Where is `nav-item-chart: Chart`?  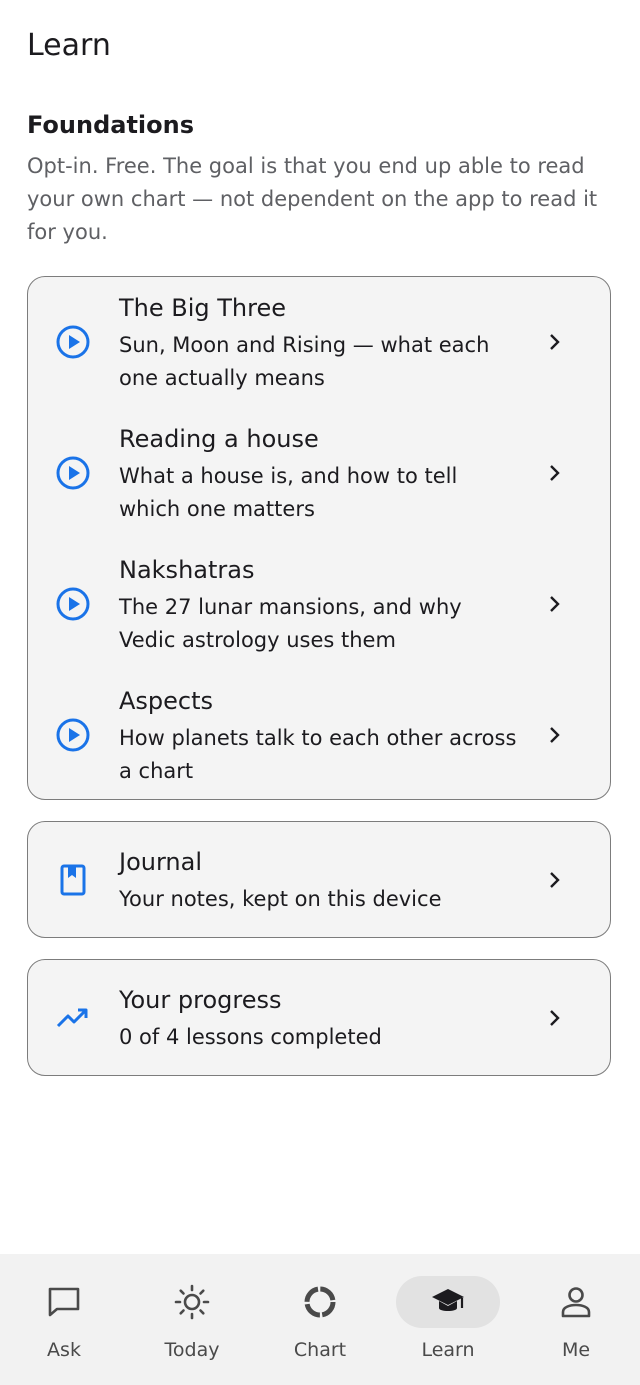 nav-item-chart: Chart is located at coordinates (320, 1319).